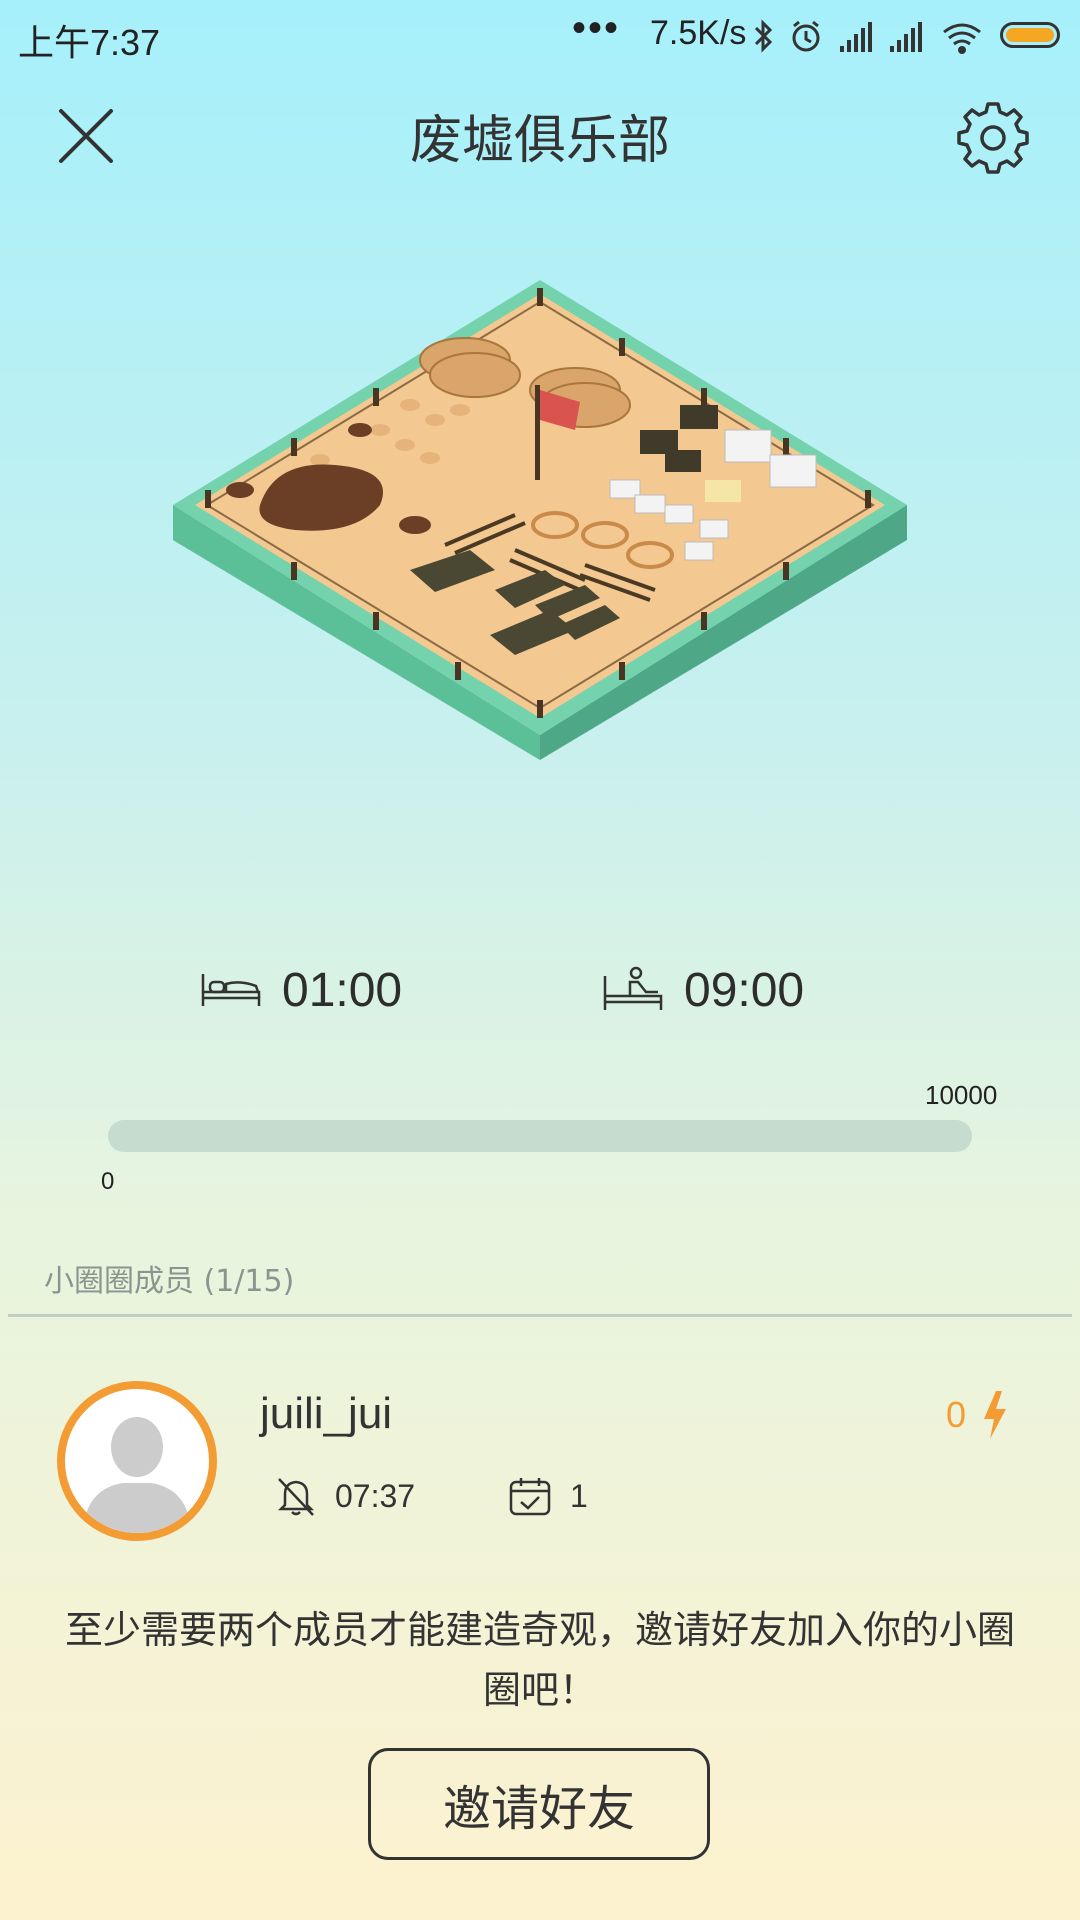 This screenshot has height=1920, width=1080. What do you see at coordinates (978, 1415) in the screenshot?
I see `member-energy: 0` at bounding box center [978, 1415].